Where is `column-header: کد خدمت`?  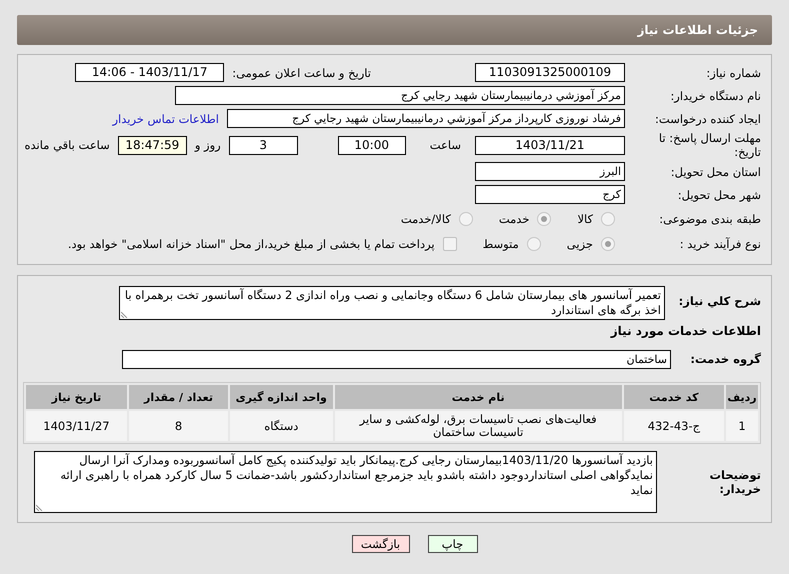 column-header: کد خدمت is located at coordinates (674, 397).